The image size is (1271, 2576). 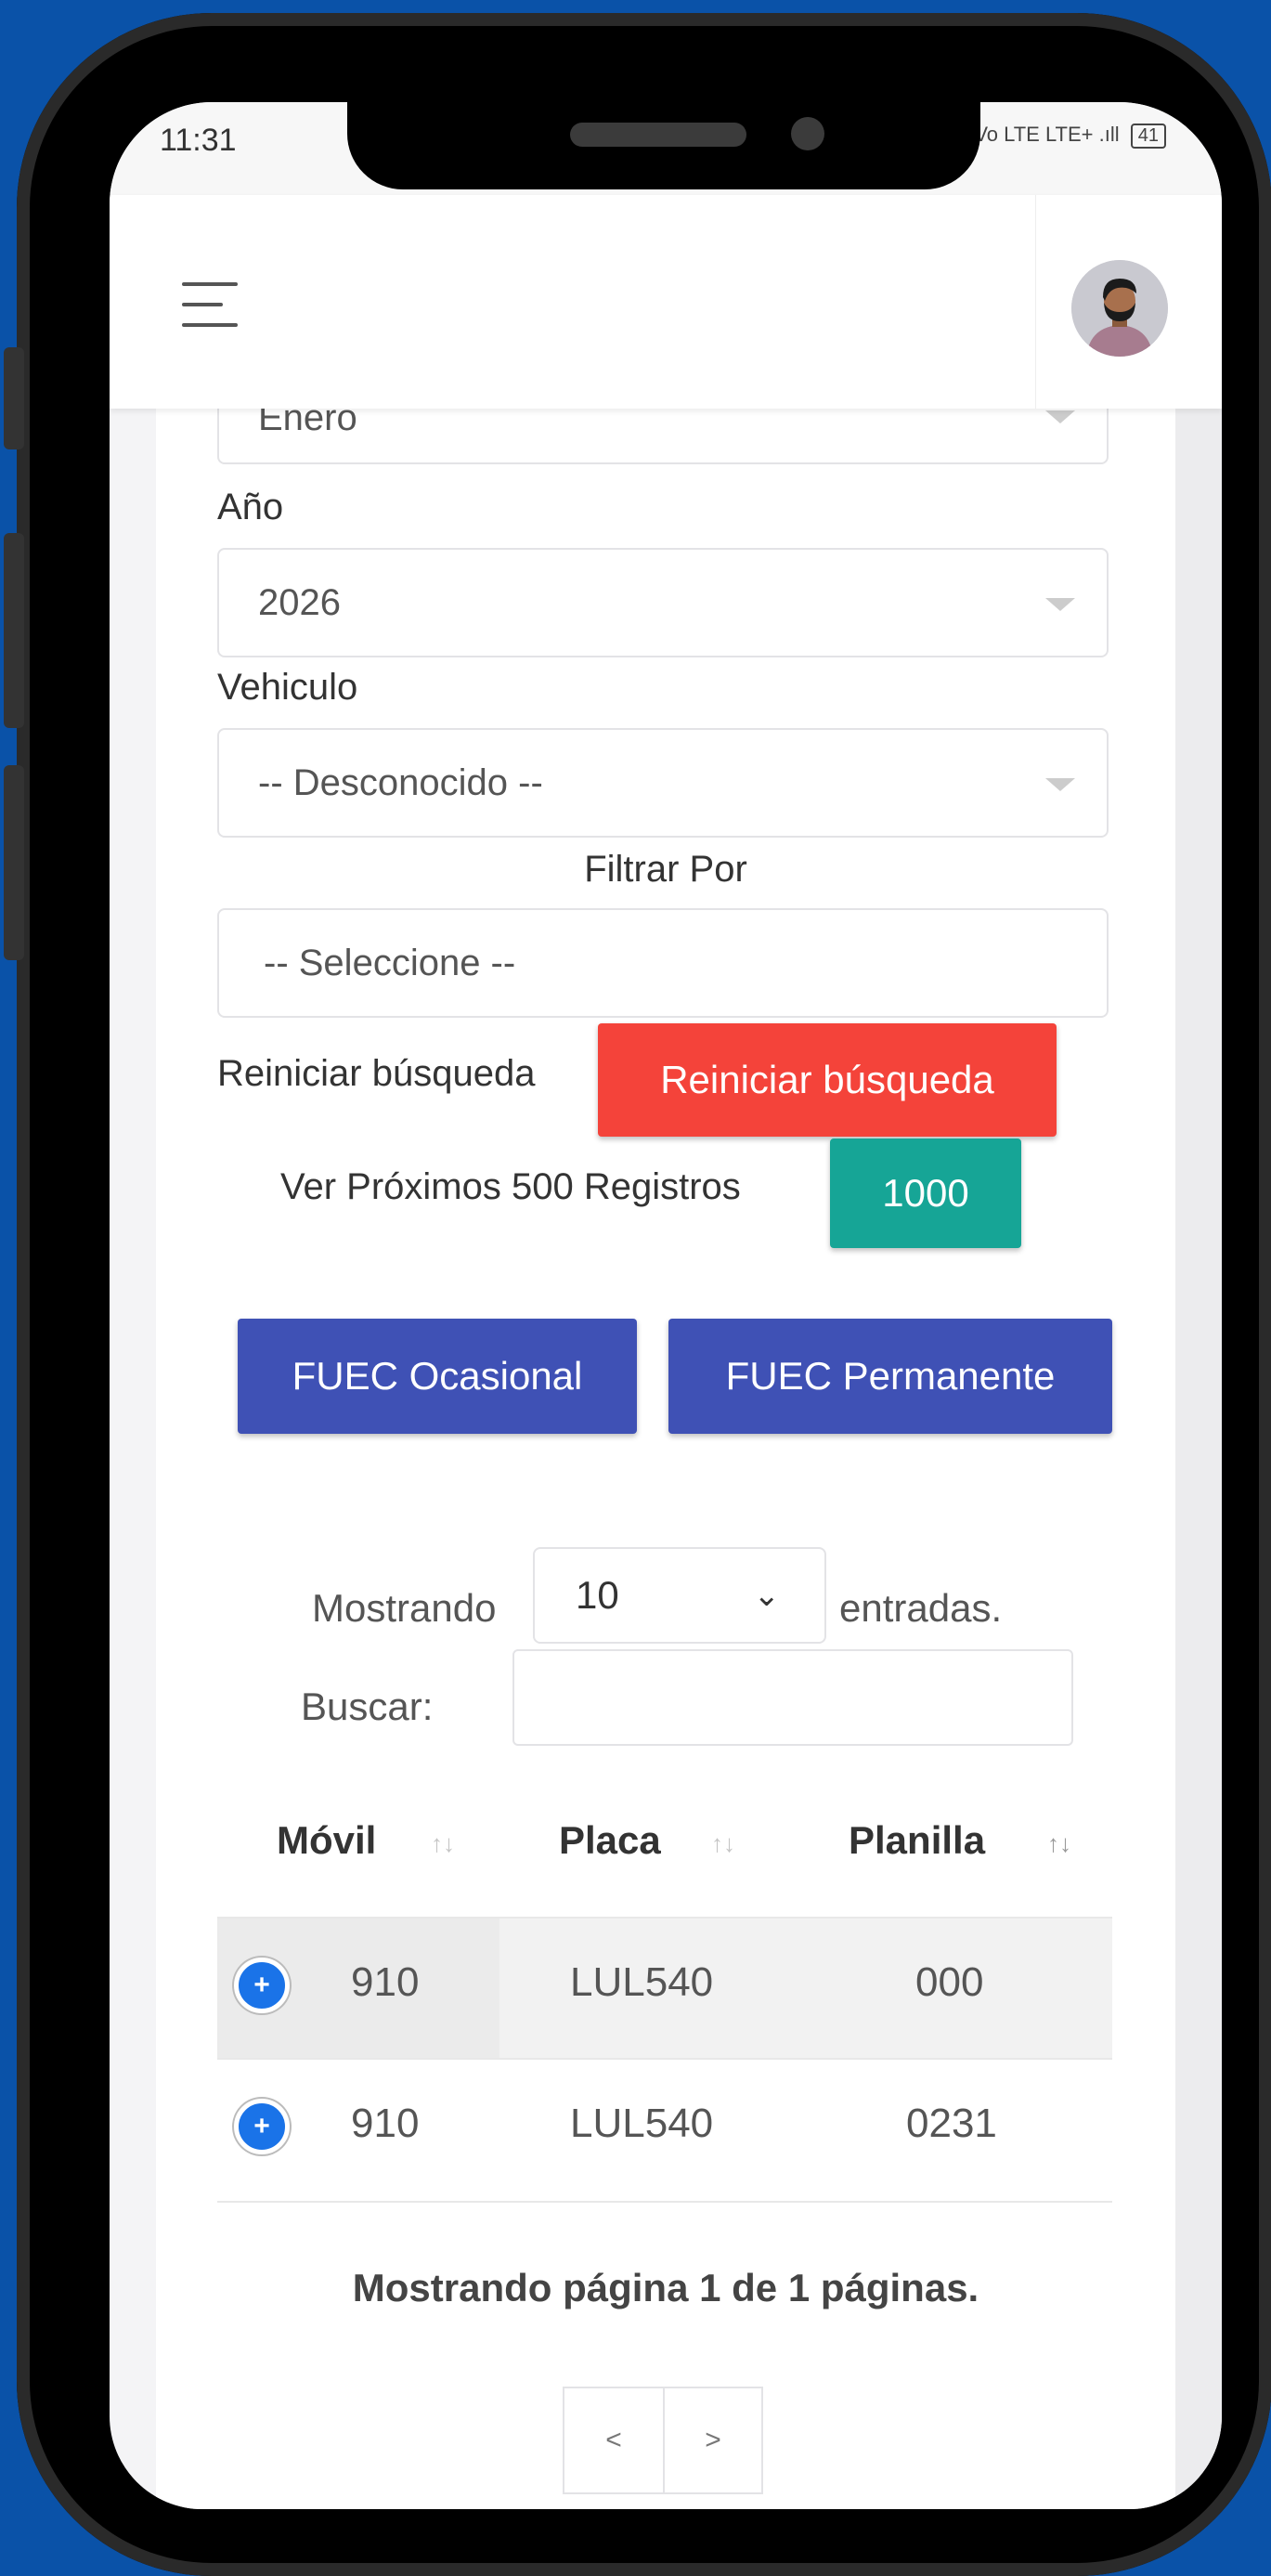 What do you see at coordinates (438, 1376) in the screenshot?
I see `fuec-ocasional-button: FUEC Ocasional` at bounding box center [438, 1376].